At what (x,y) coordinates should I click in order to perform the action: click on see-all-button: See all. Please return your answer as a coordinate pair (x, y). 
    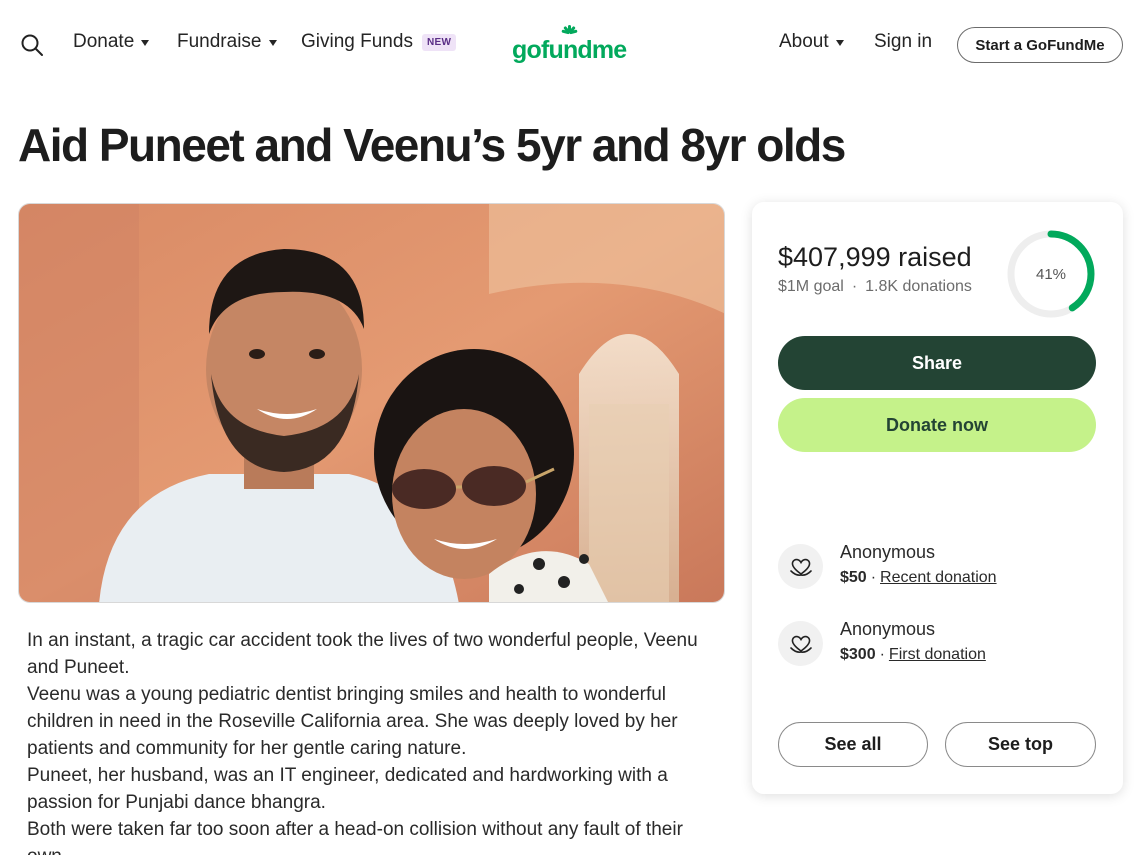
    Looking at the image, I should click on (853, 744).